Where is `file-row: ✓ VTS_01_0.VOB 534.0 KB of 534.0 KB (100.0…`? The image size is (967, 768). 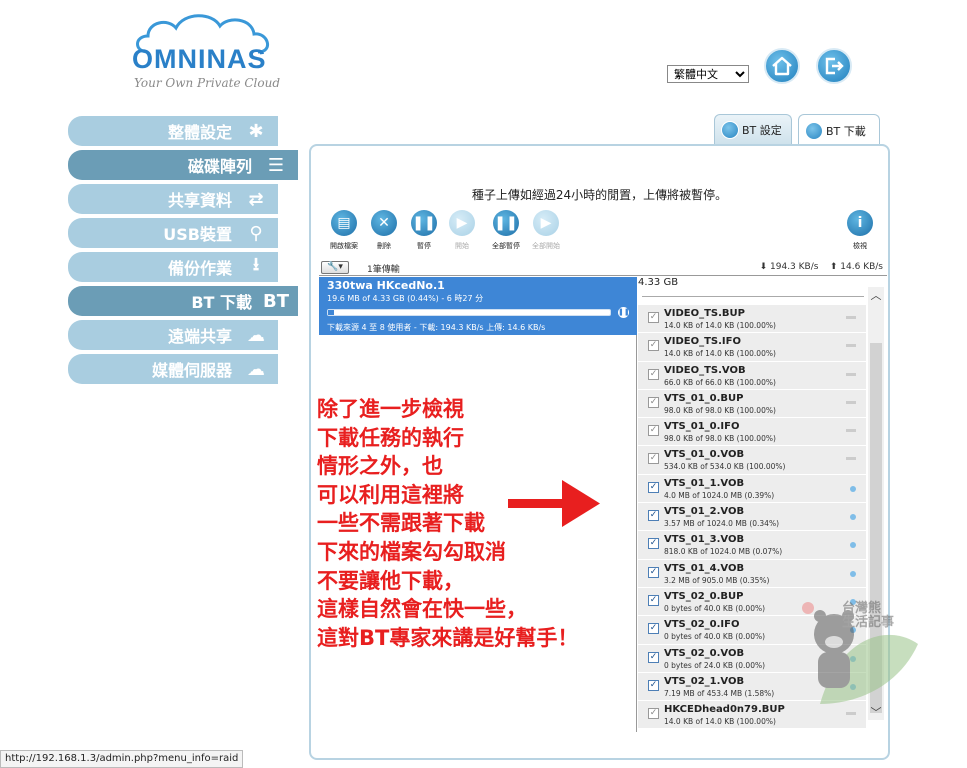 file-row: ✓ VTS_01_0.VOB 534.0 KB of 534.0 KB (100.0… is located at coordinates (752, 460).